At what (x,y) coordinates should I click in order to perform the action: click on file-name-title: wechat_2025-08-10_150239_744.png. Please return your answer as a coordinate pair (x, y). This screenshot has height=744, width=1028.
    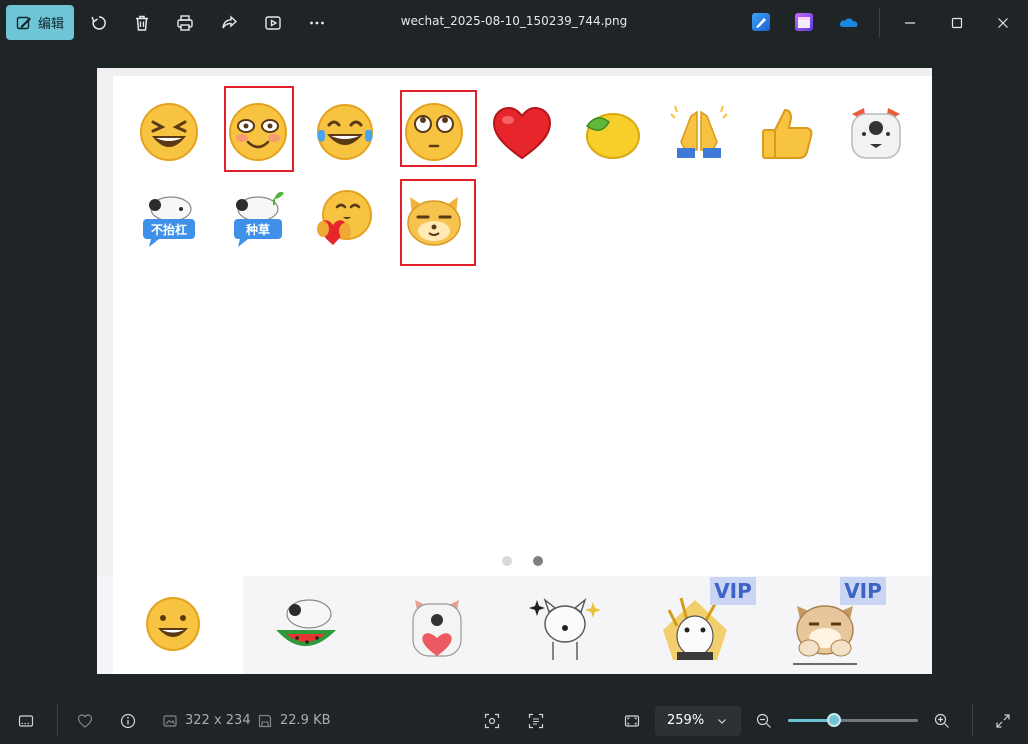
    Looking at the image, I should click on (514, 21).